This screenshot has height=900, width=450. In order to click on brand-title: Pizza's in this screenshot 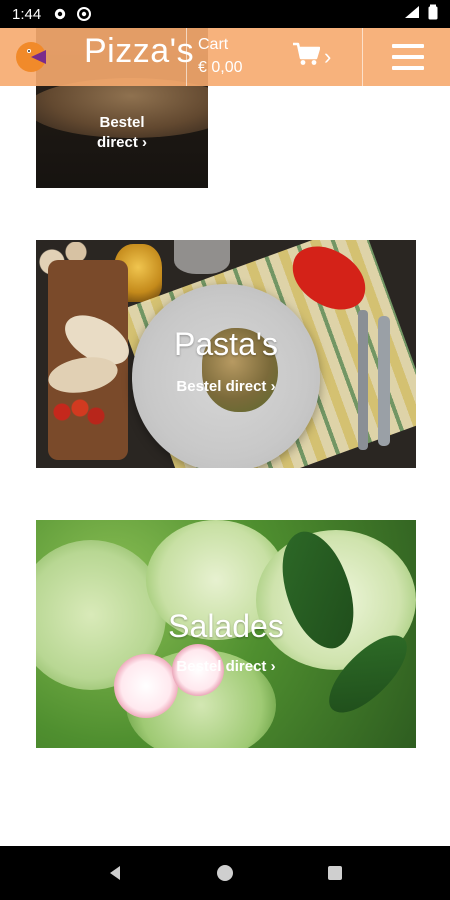, I will do `click(139, 51)`.